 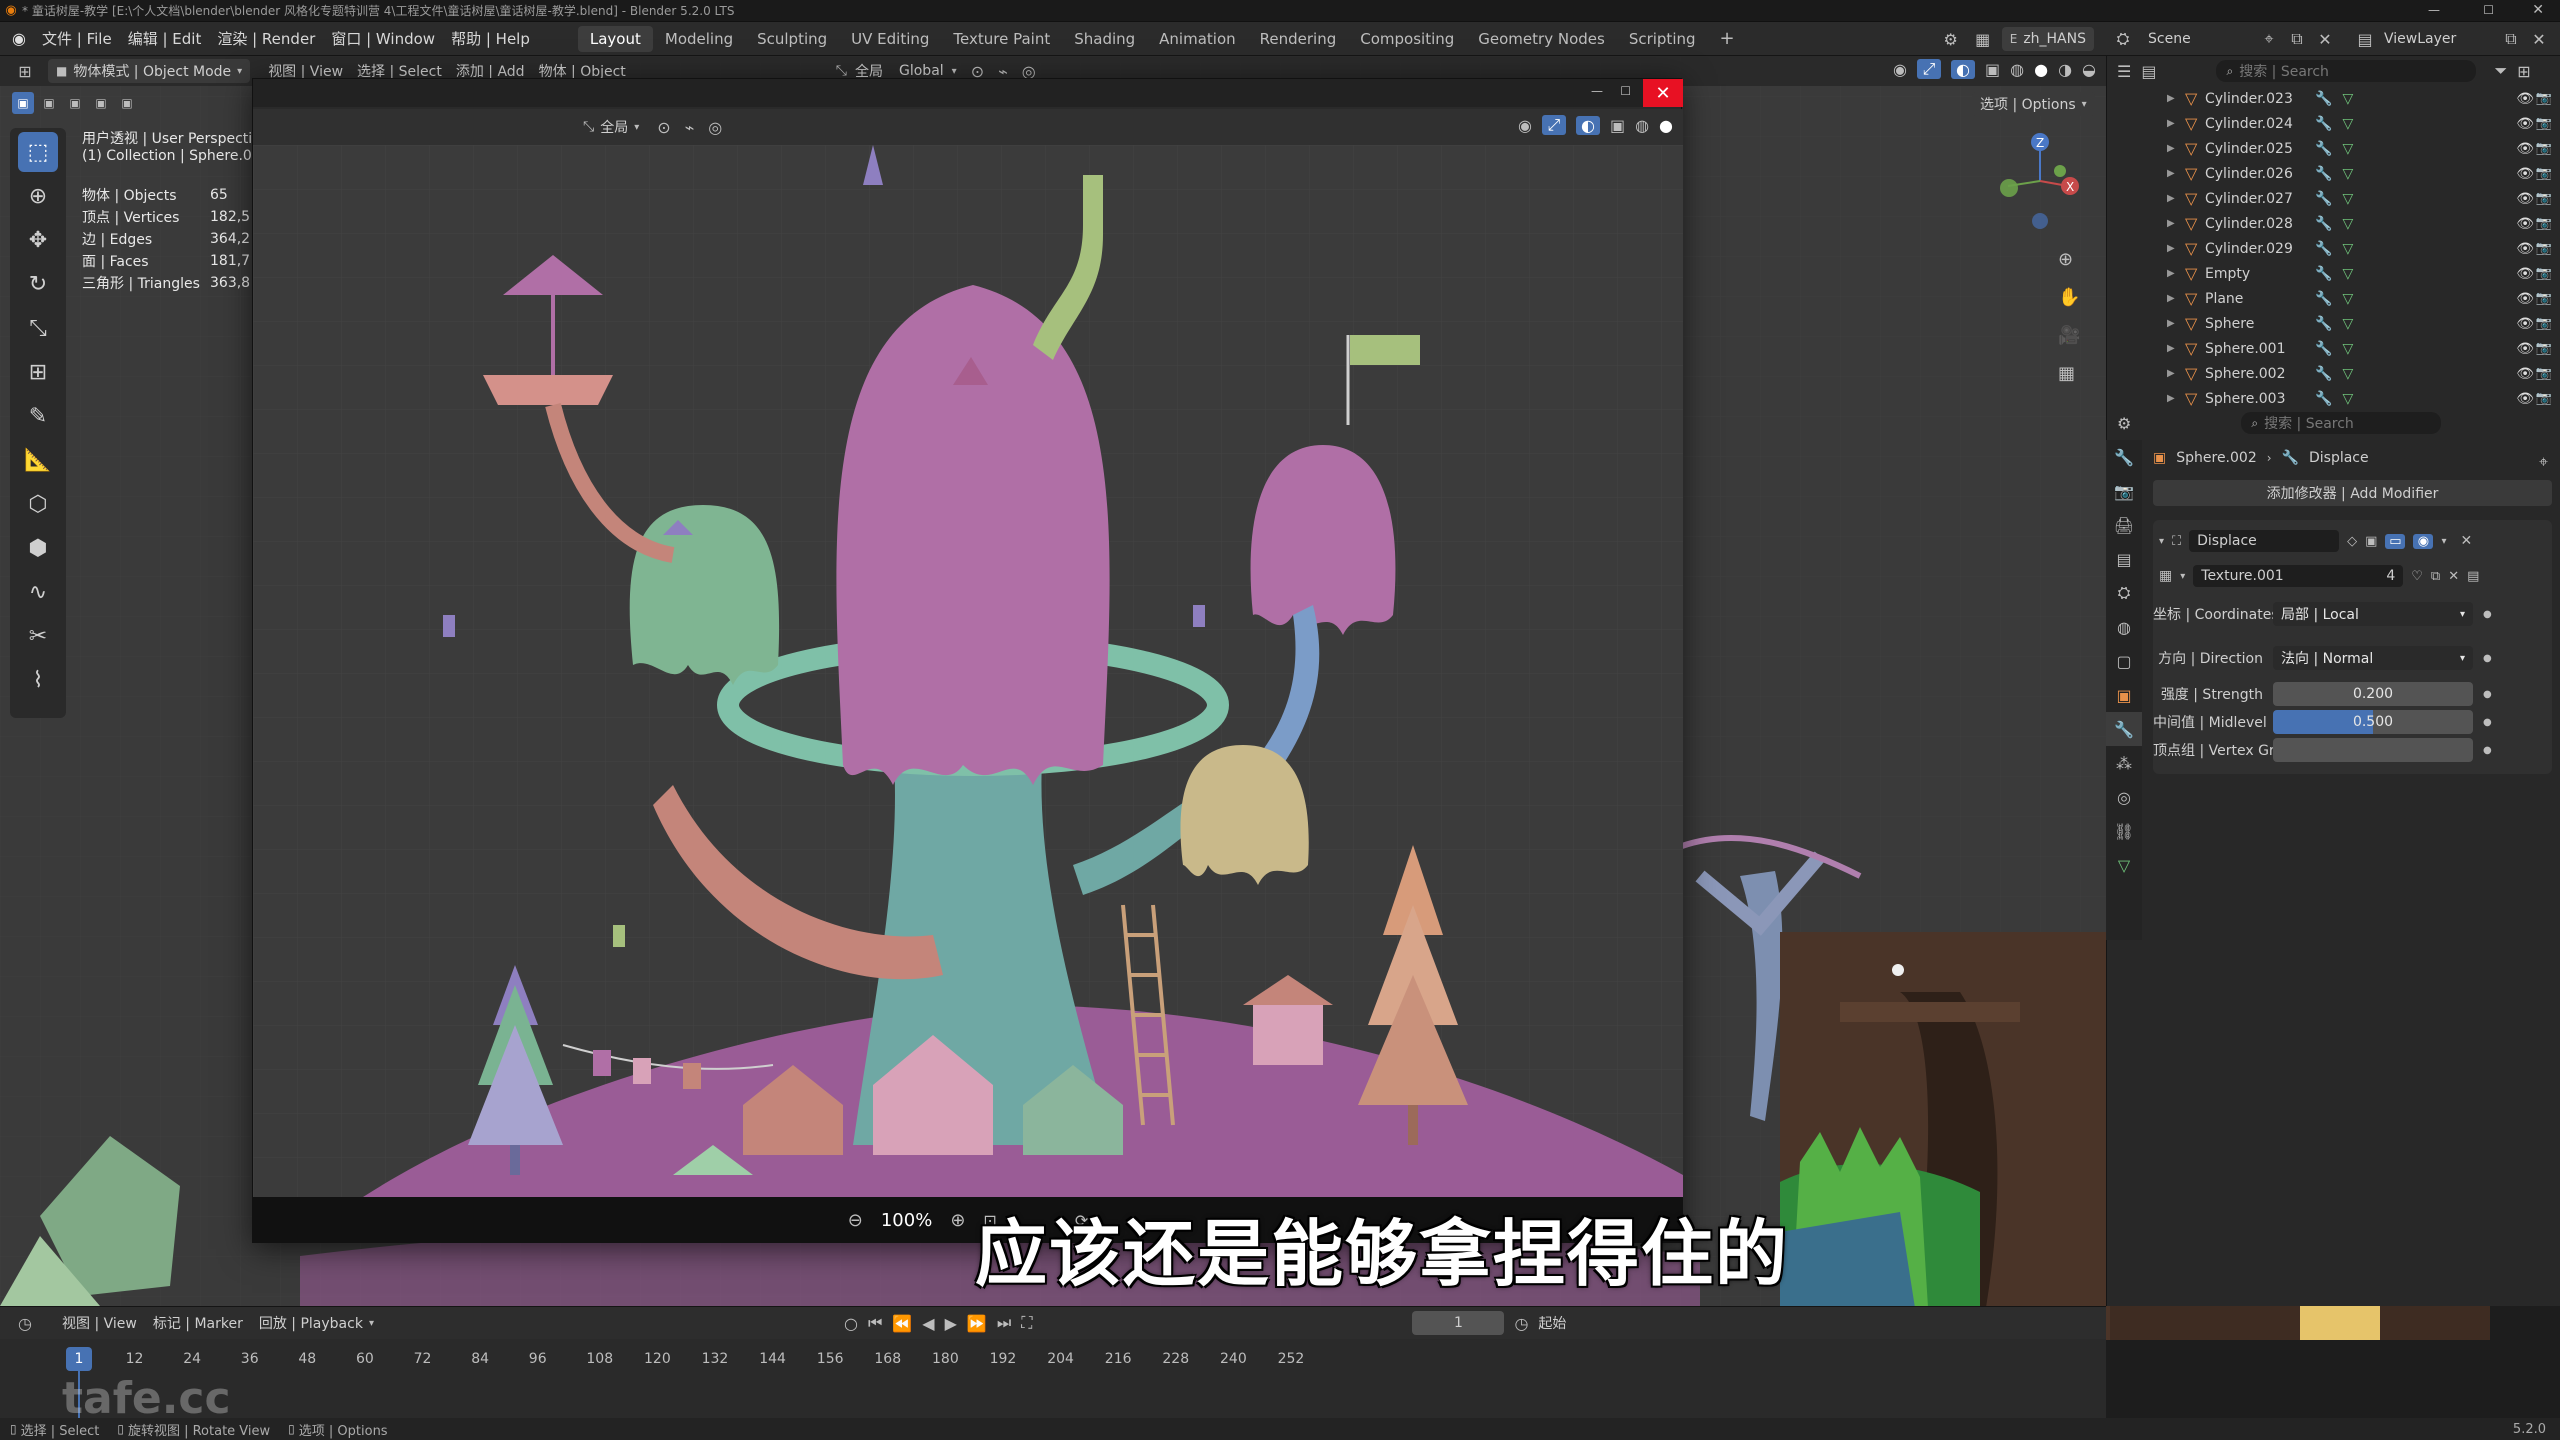 I want to click on physics-tab-icon: ◎, so click(x=2124, y=797).